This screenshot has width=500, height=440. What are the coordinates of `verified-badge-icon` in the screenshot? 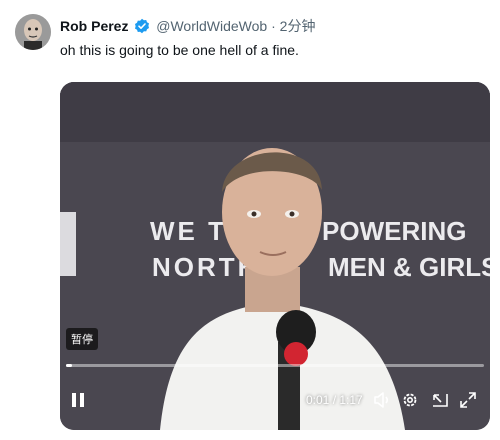 It's located at (142, 27).